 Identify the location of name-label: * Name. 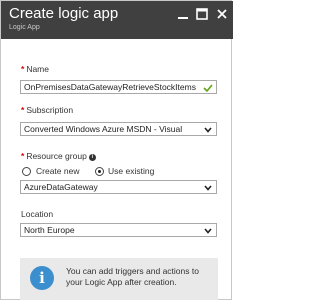
(35, 69).